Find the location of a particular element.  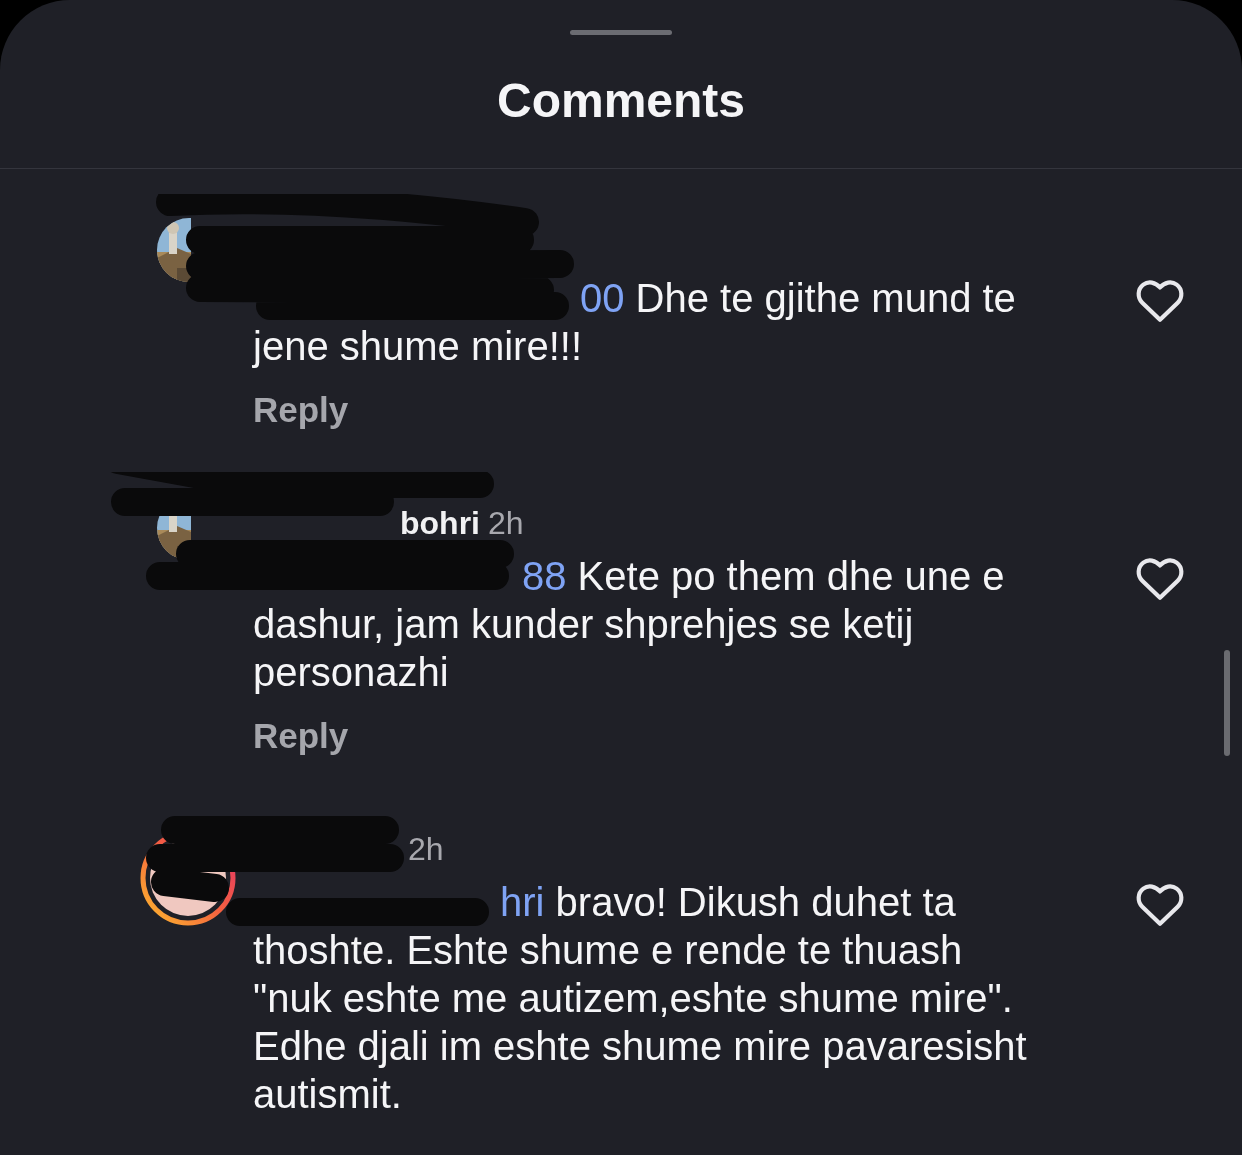

username: bohri is located at coordinates (440, 523).